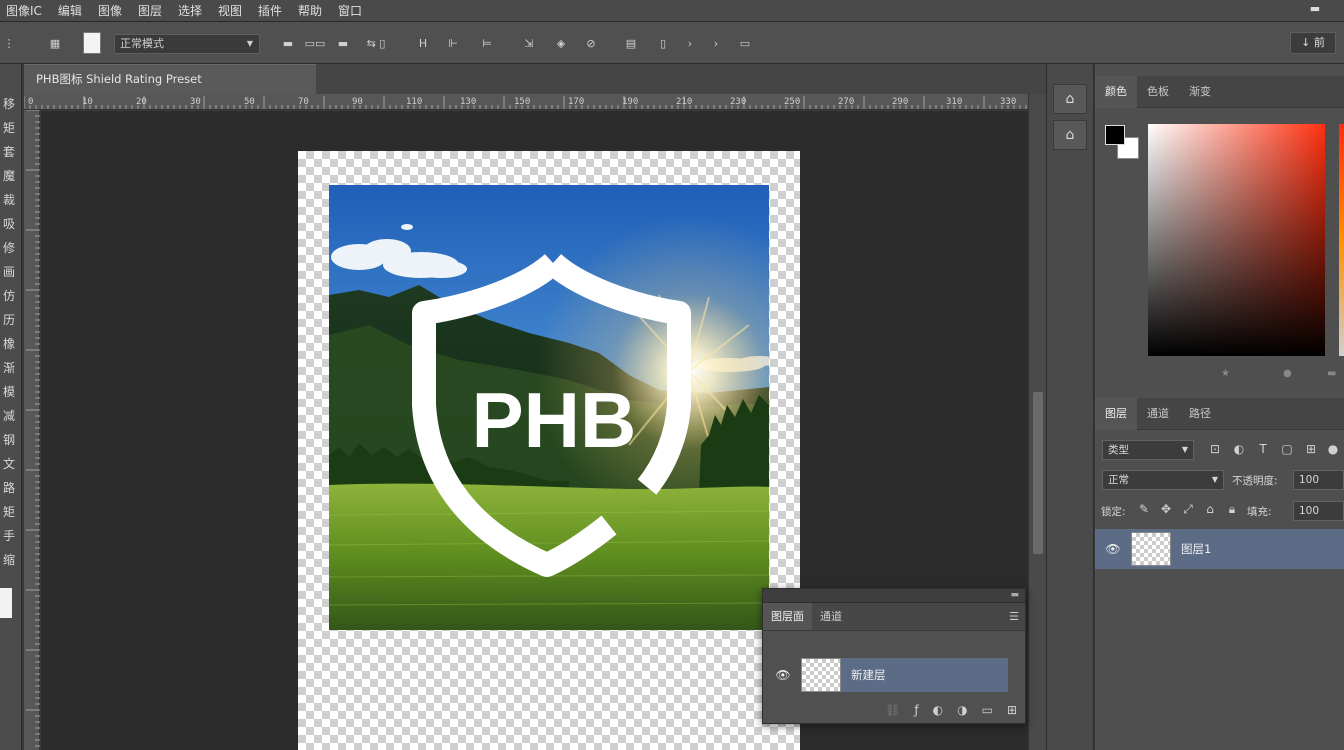  What do you see at coordinates (272, 10) in the screenshot?
I see `menu-plugins: 插件` at bounding box center [272, 10].